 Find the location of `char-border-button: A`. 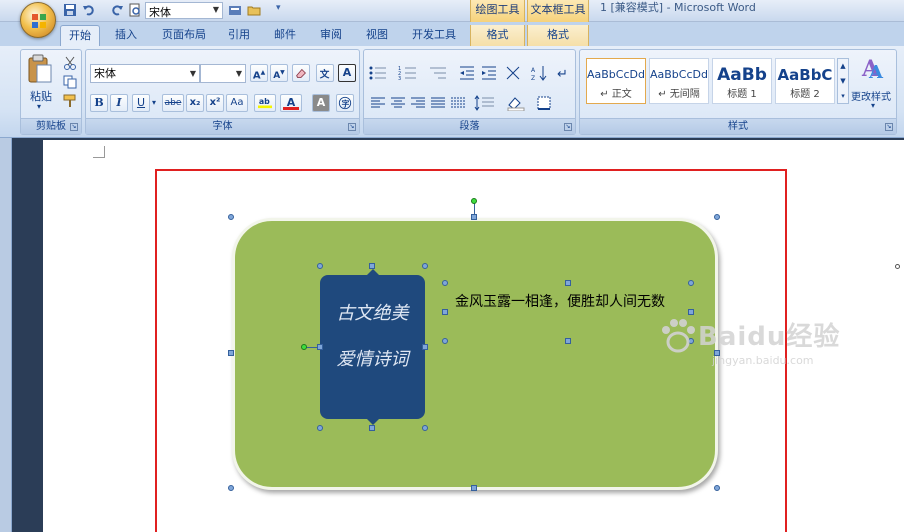

char-border-button: A is located at coordinates (347, 73).